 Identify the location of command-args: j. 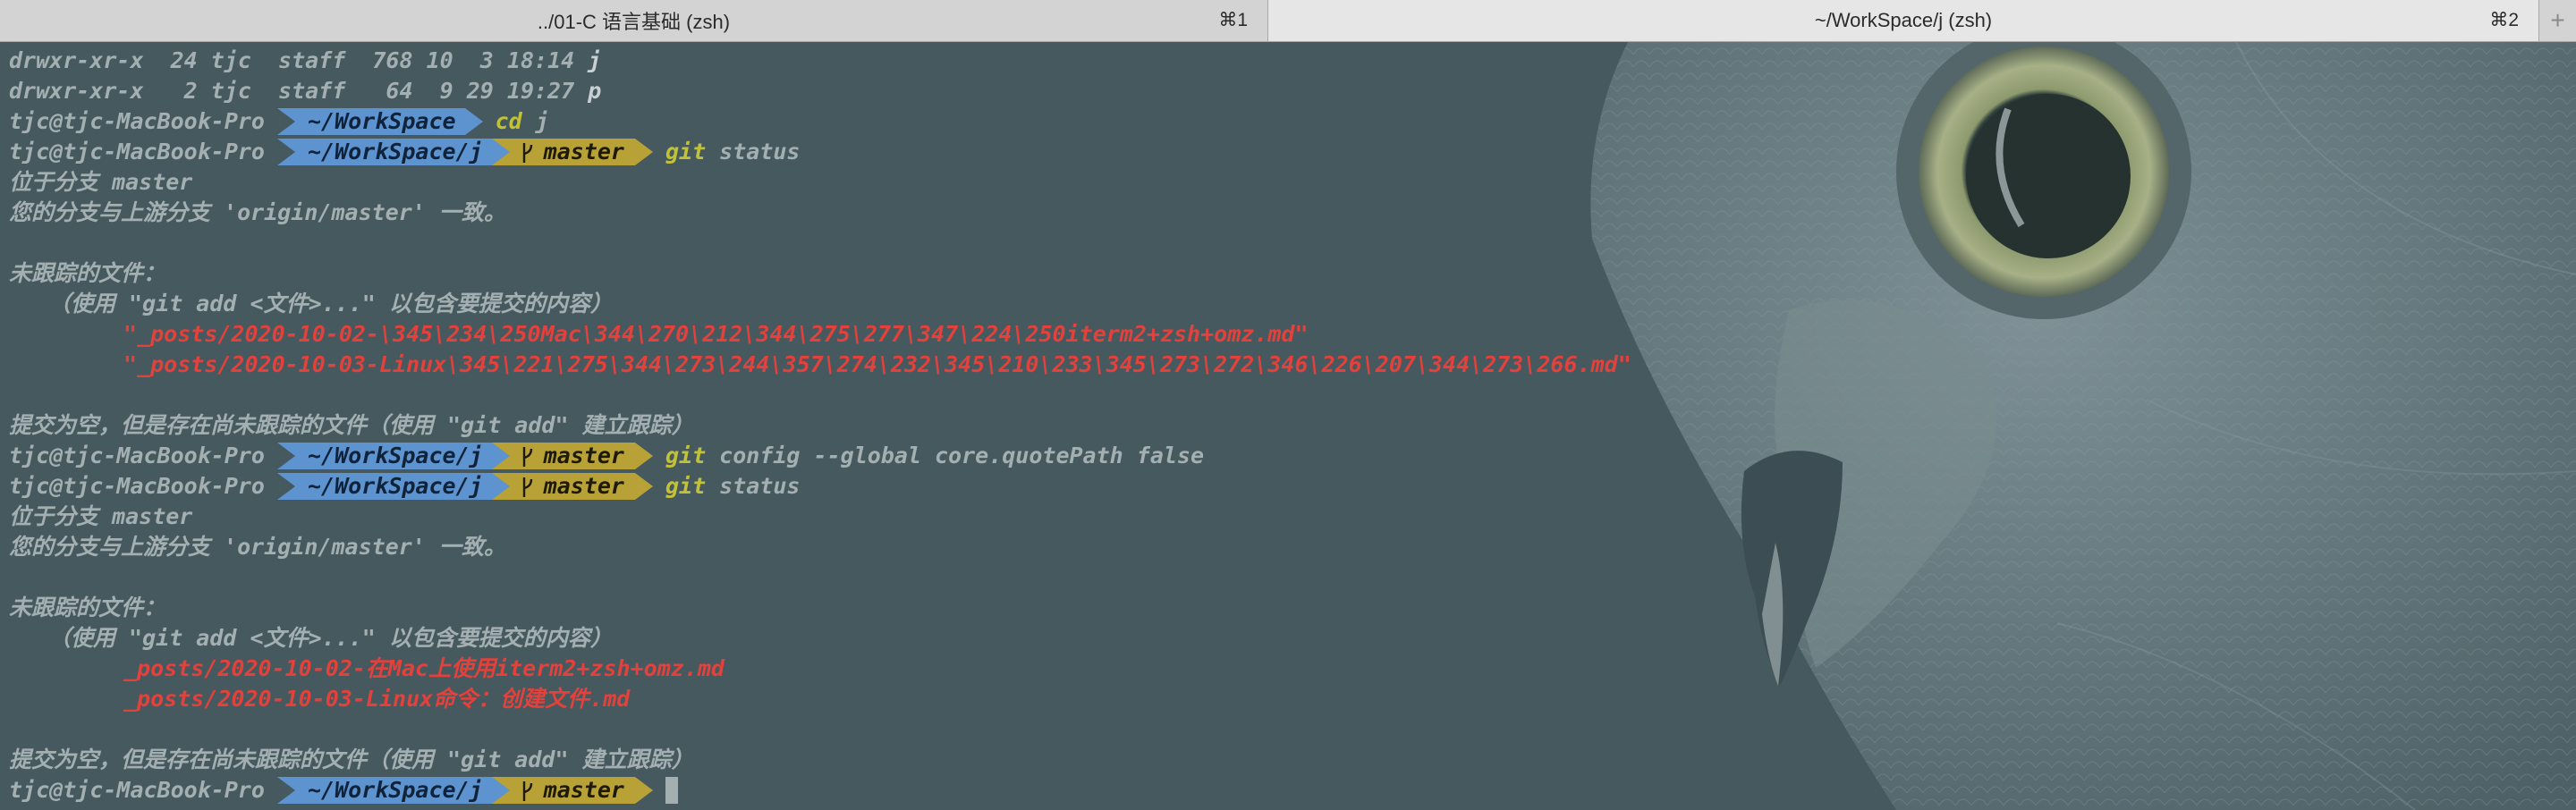
(535, 121).